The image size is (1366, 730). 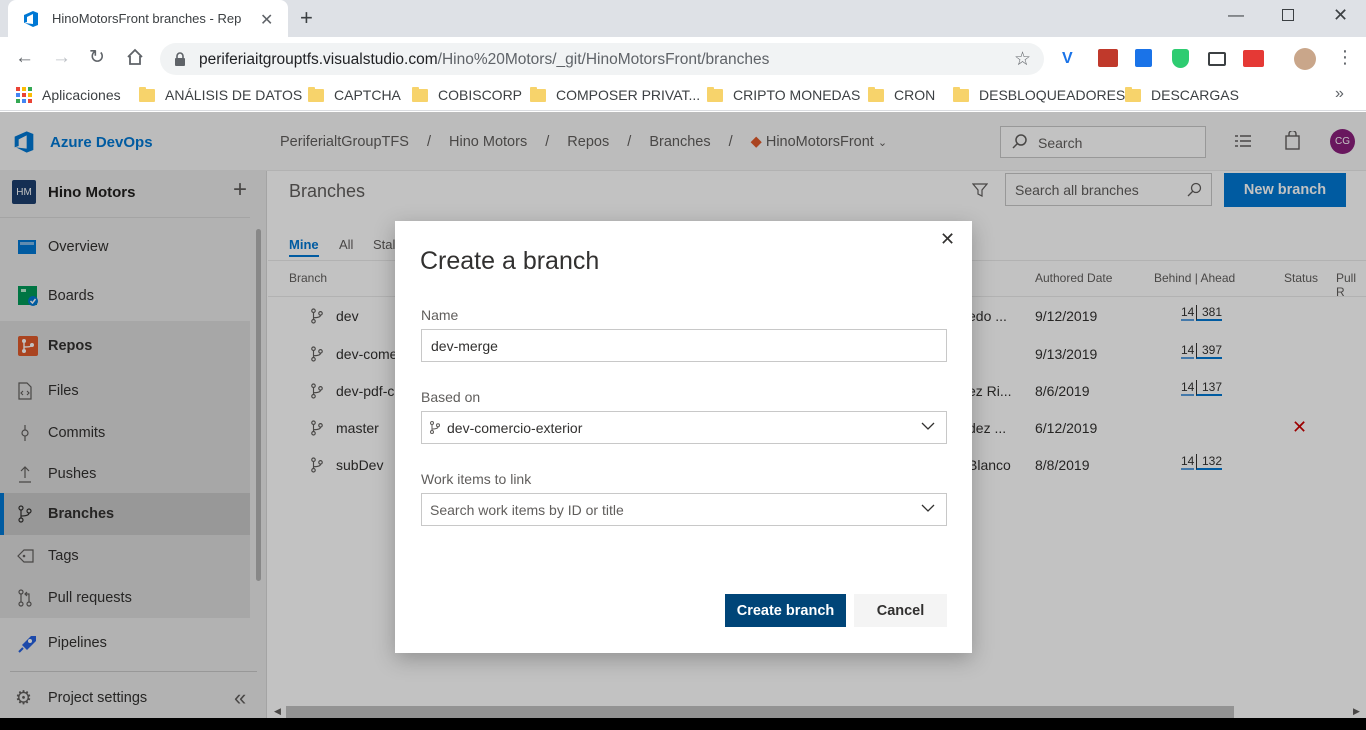 What do you see at coordinates (234, 95) in the screenshot?
I see `bookmark-label: ANÁLISIS DE DATOS` at bounding box center [234, 95].